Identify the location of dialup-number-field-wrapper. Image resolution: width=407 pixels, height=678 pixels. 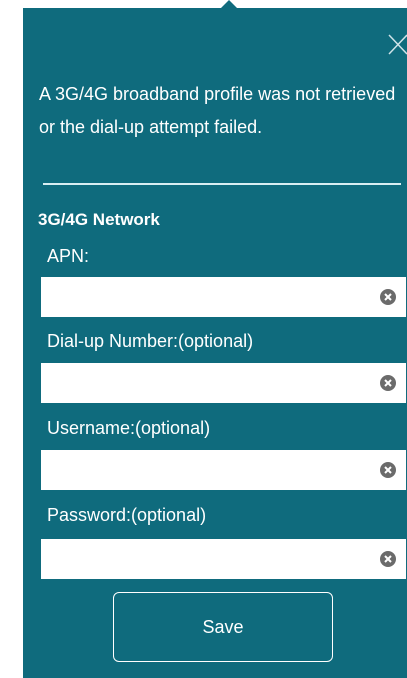
(223, 383).